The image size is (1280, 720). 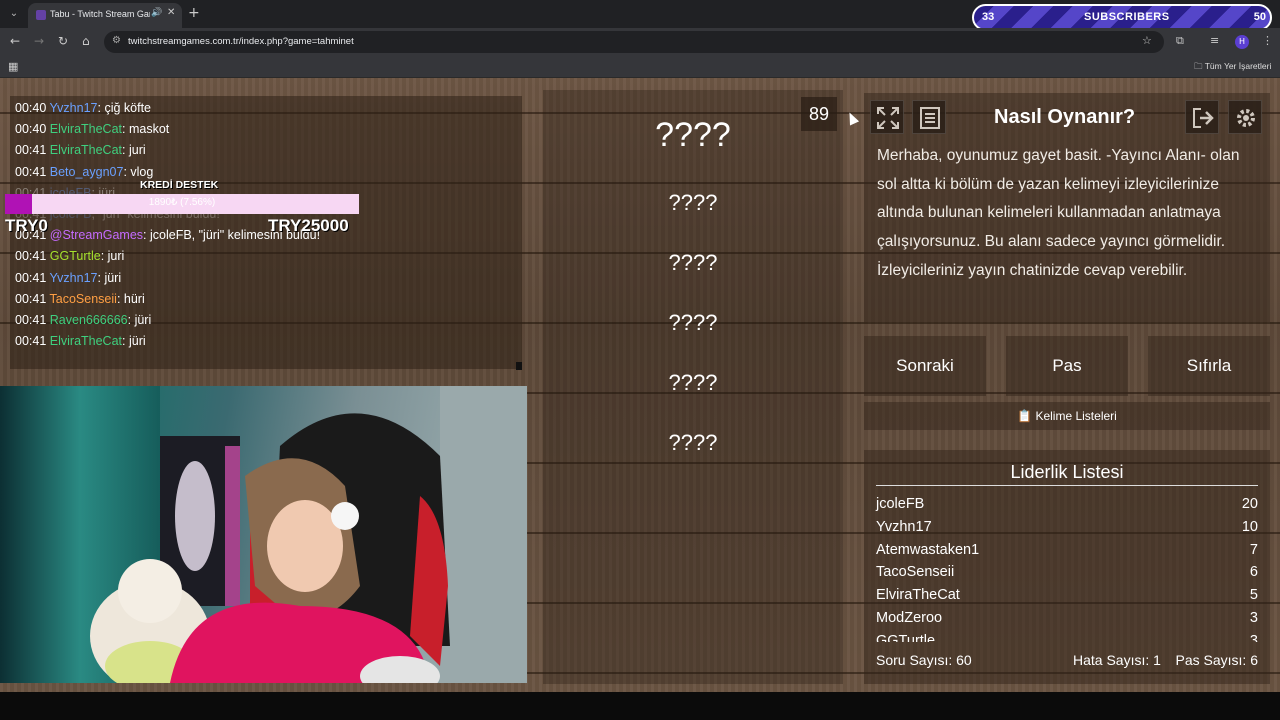 What do you see at coordinates (1180, 41) in the screenshot?
I see `extensions-icon: ⧉` at bounding box center [1180, 41].